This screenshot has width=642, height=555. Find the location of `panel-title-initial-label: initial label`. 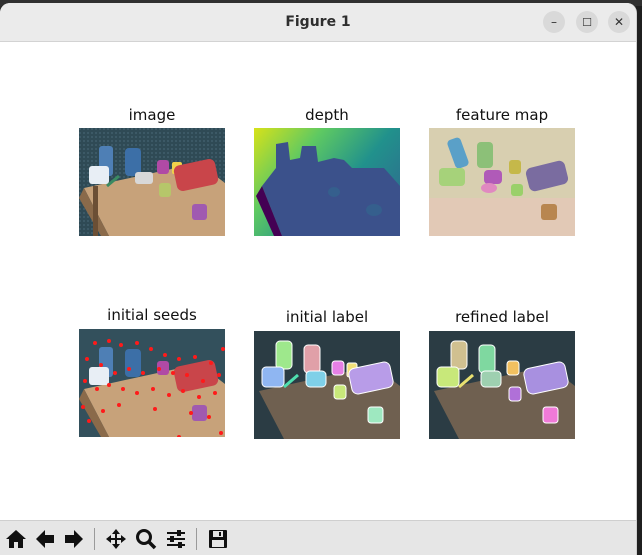

panel-title-initial-label: initial label is located at coordinates (327, 317).